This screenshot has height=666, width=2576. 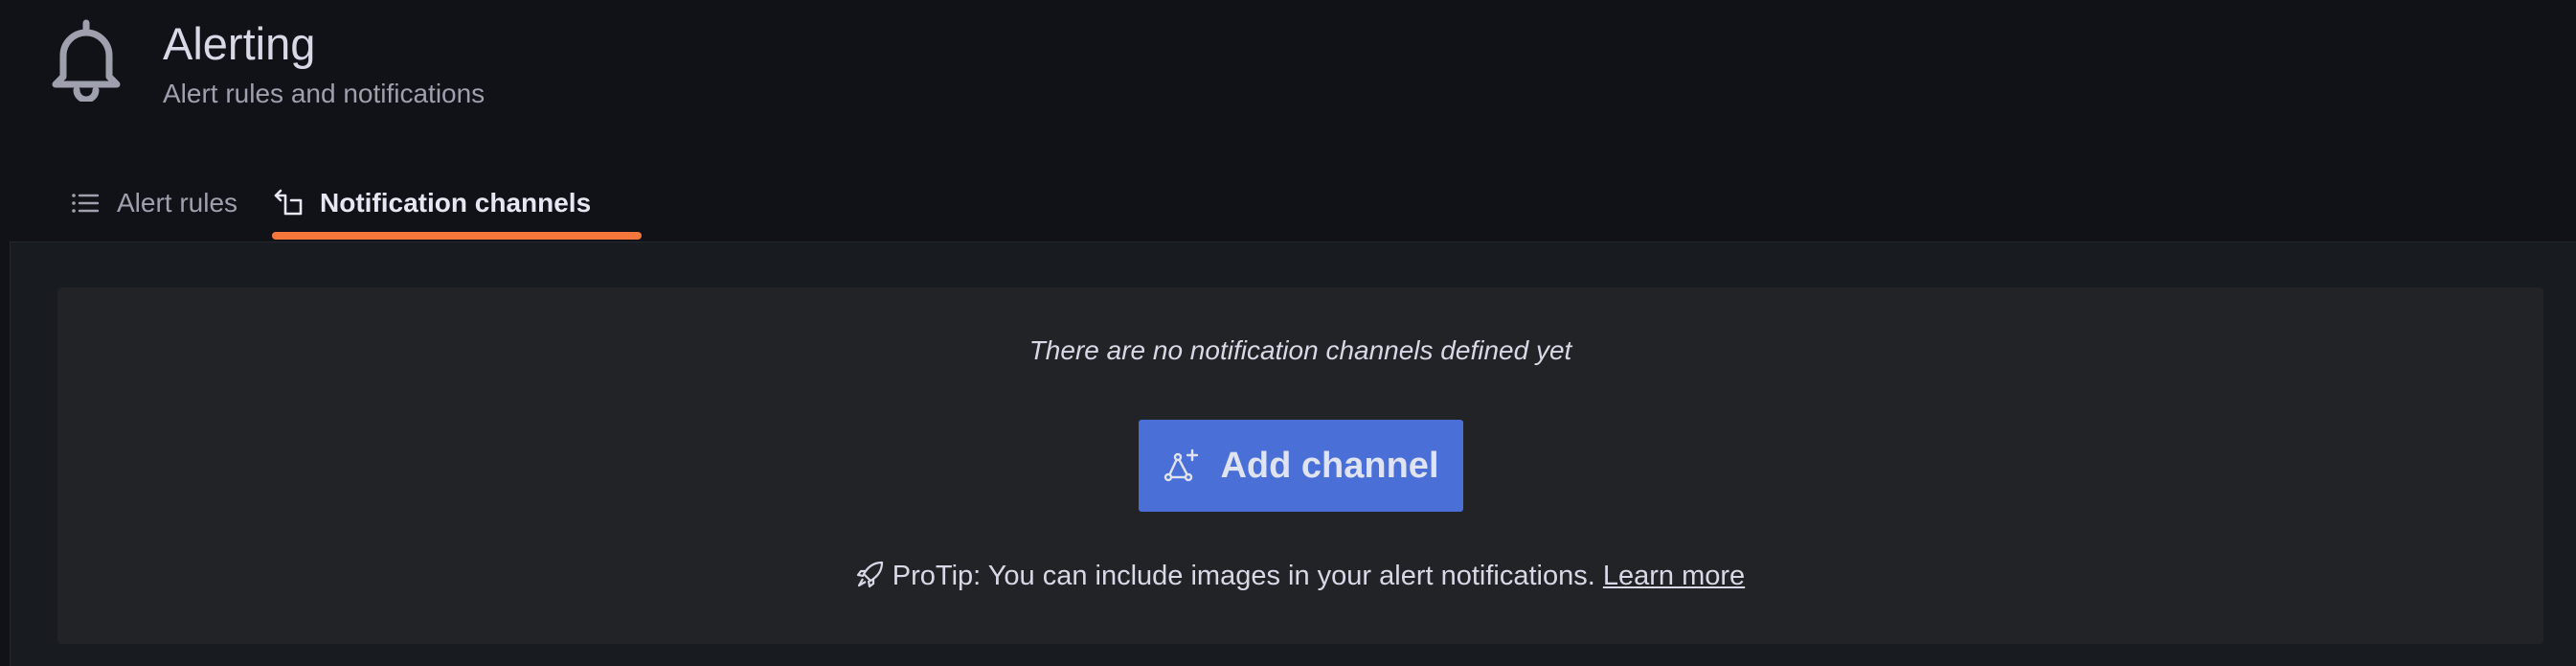 I want to click on page-subtitle: Alert rules and notifications, so click(x=324, y=94).